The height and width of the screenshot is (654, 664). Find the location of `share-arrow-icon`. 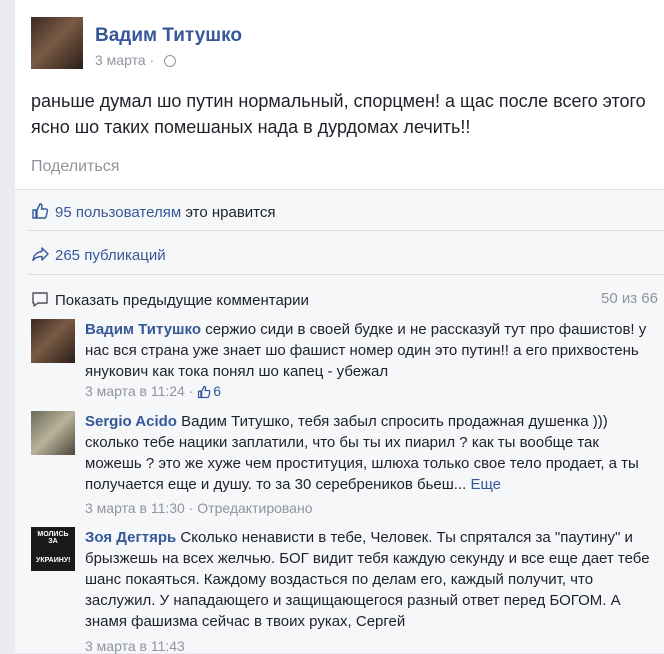

share-arrow-icon is located at coordinates (40, 254).